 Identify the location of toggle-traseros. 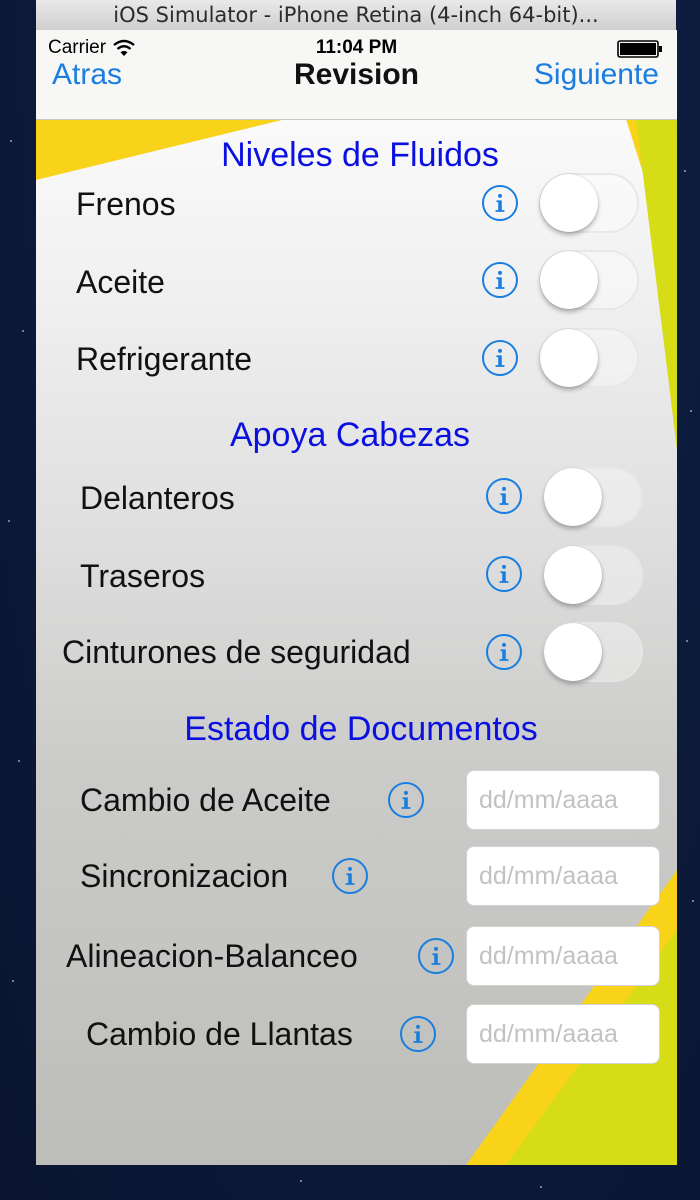
(593, 575).